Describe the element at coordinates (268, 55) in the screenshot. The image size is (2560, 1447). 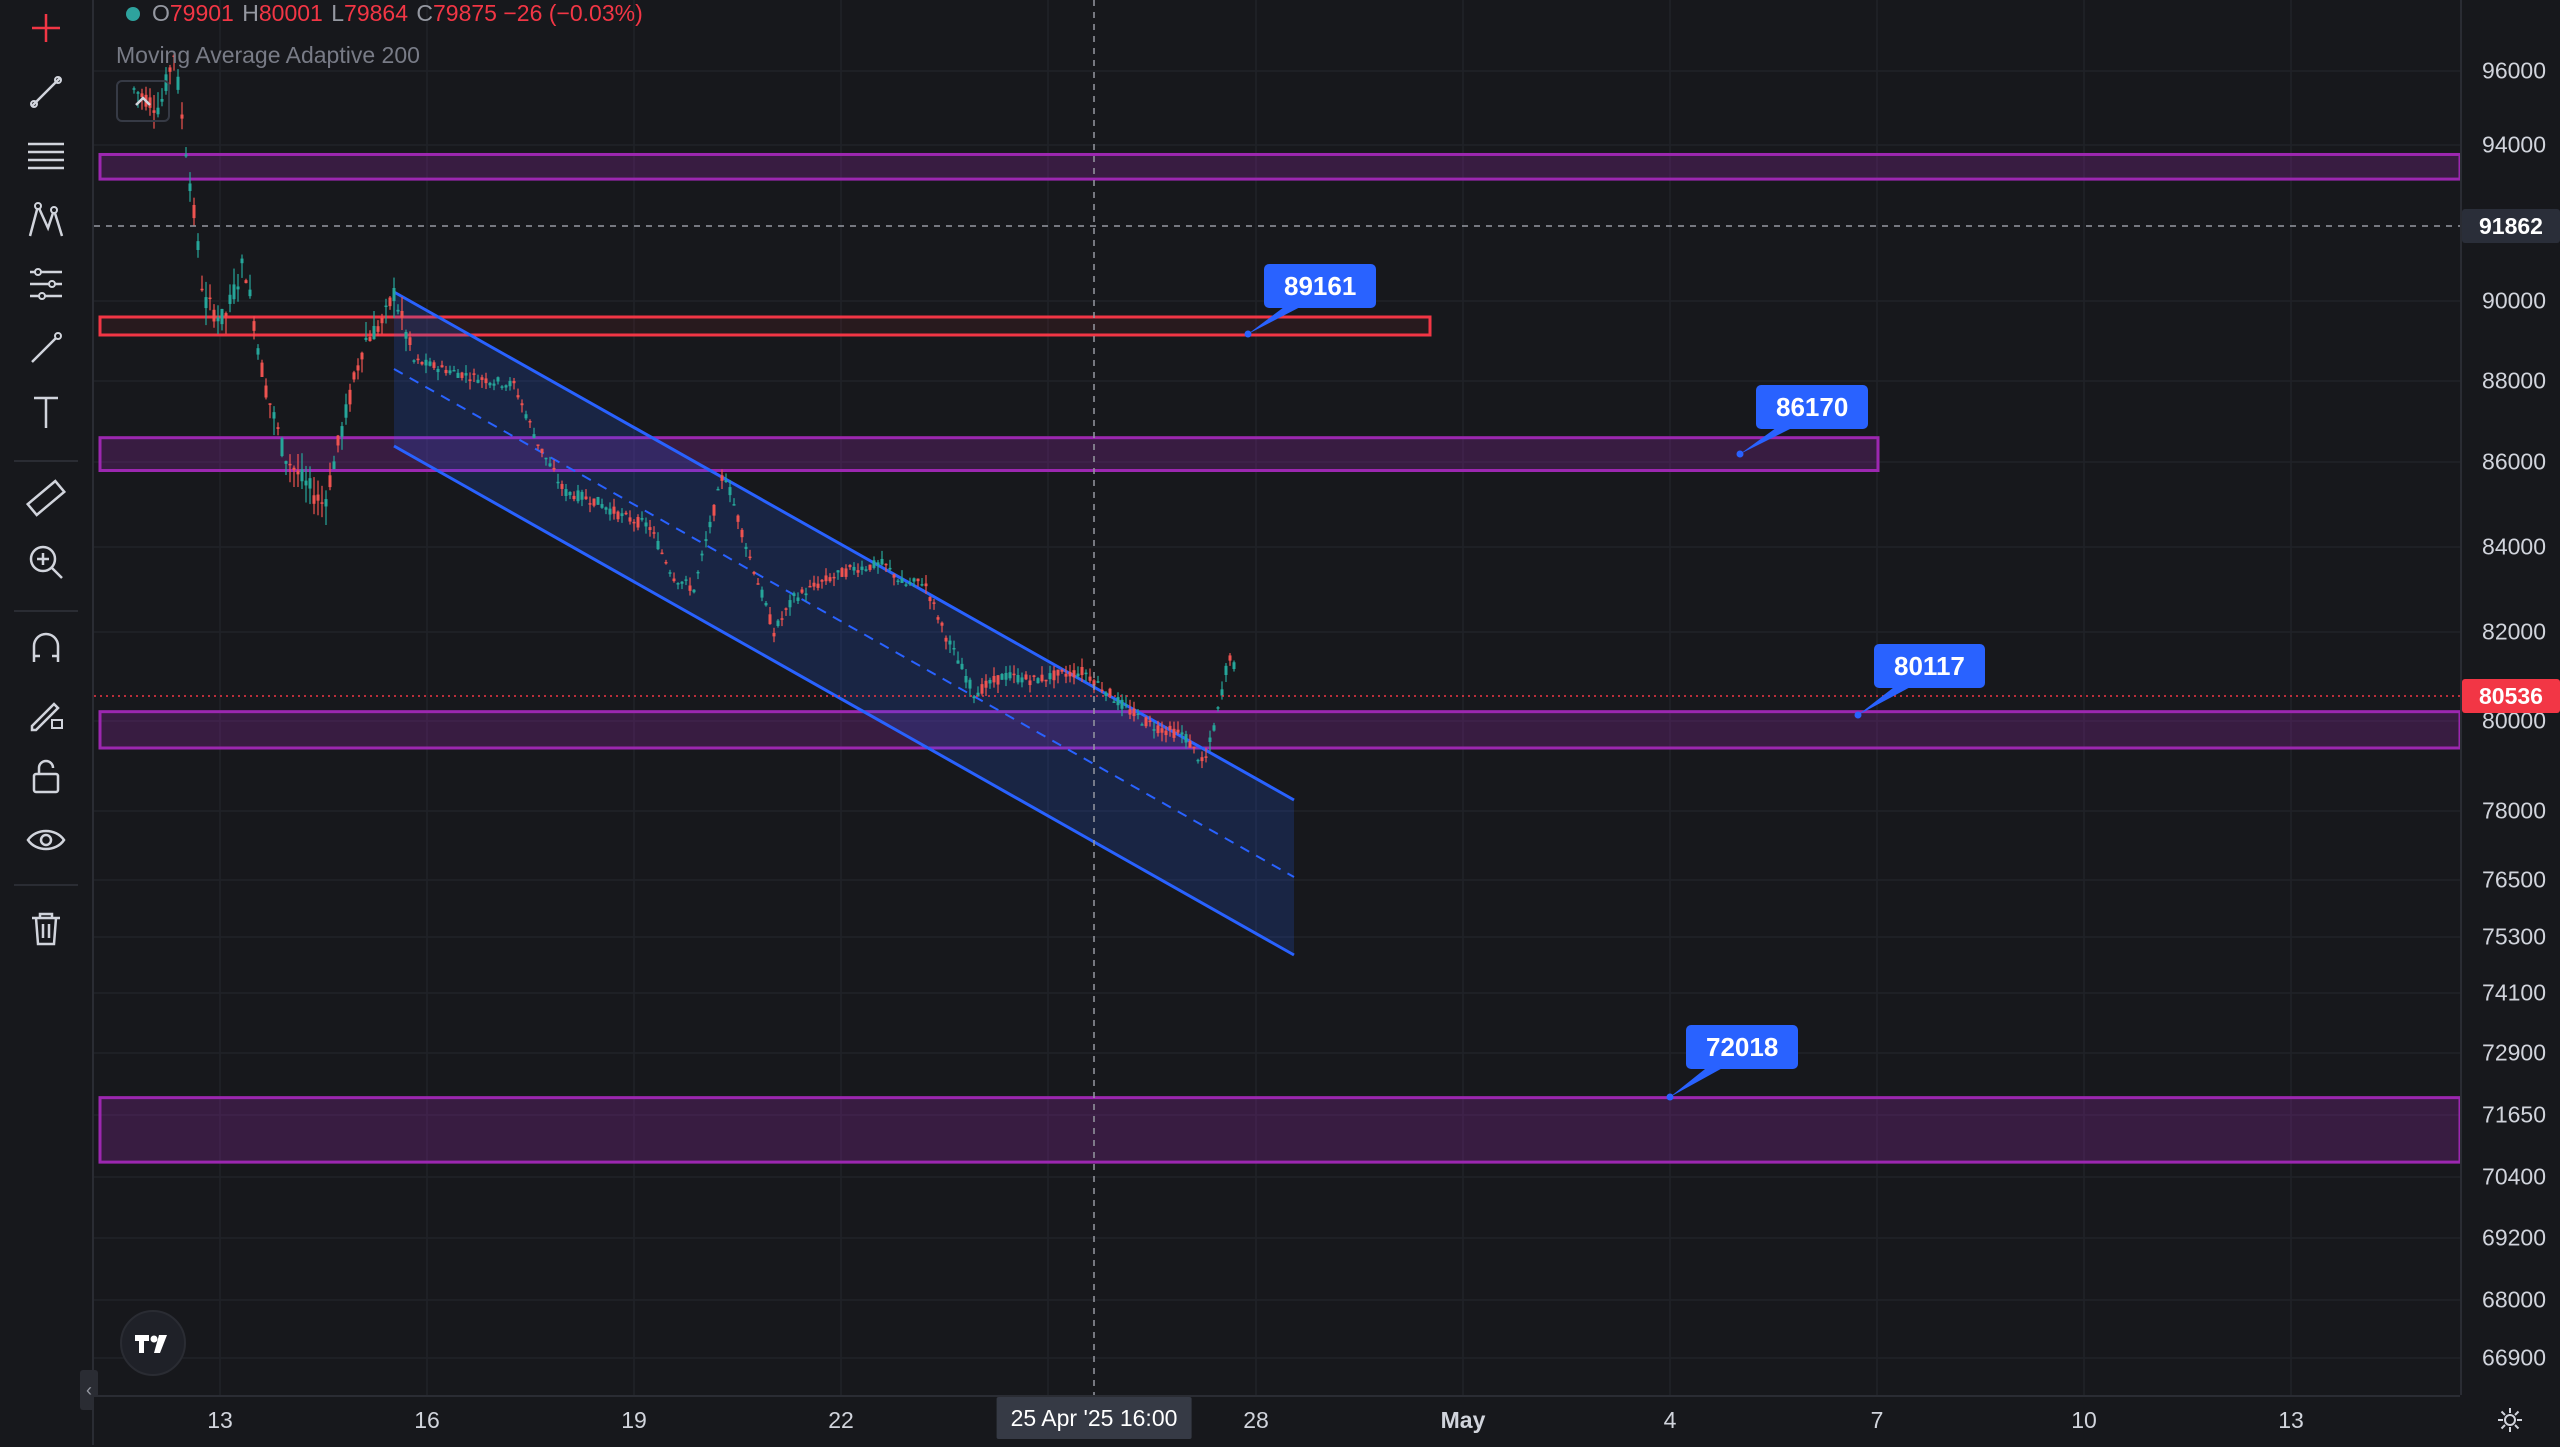
I see `indicator-label: Moving Average Adaptive 200` at that location.